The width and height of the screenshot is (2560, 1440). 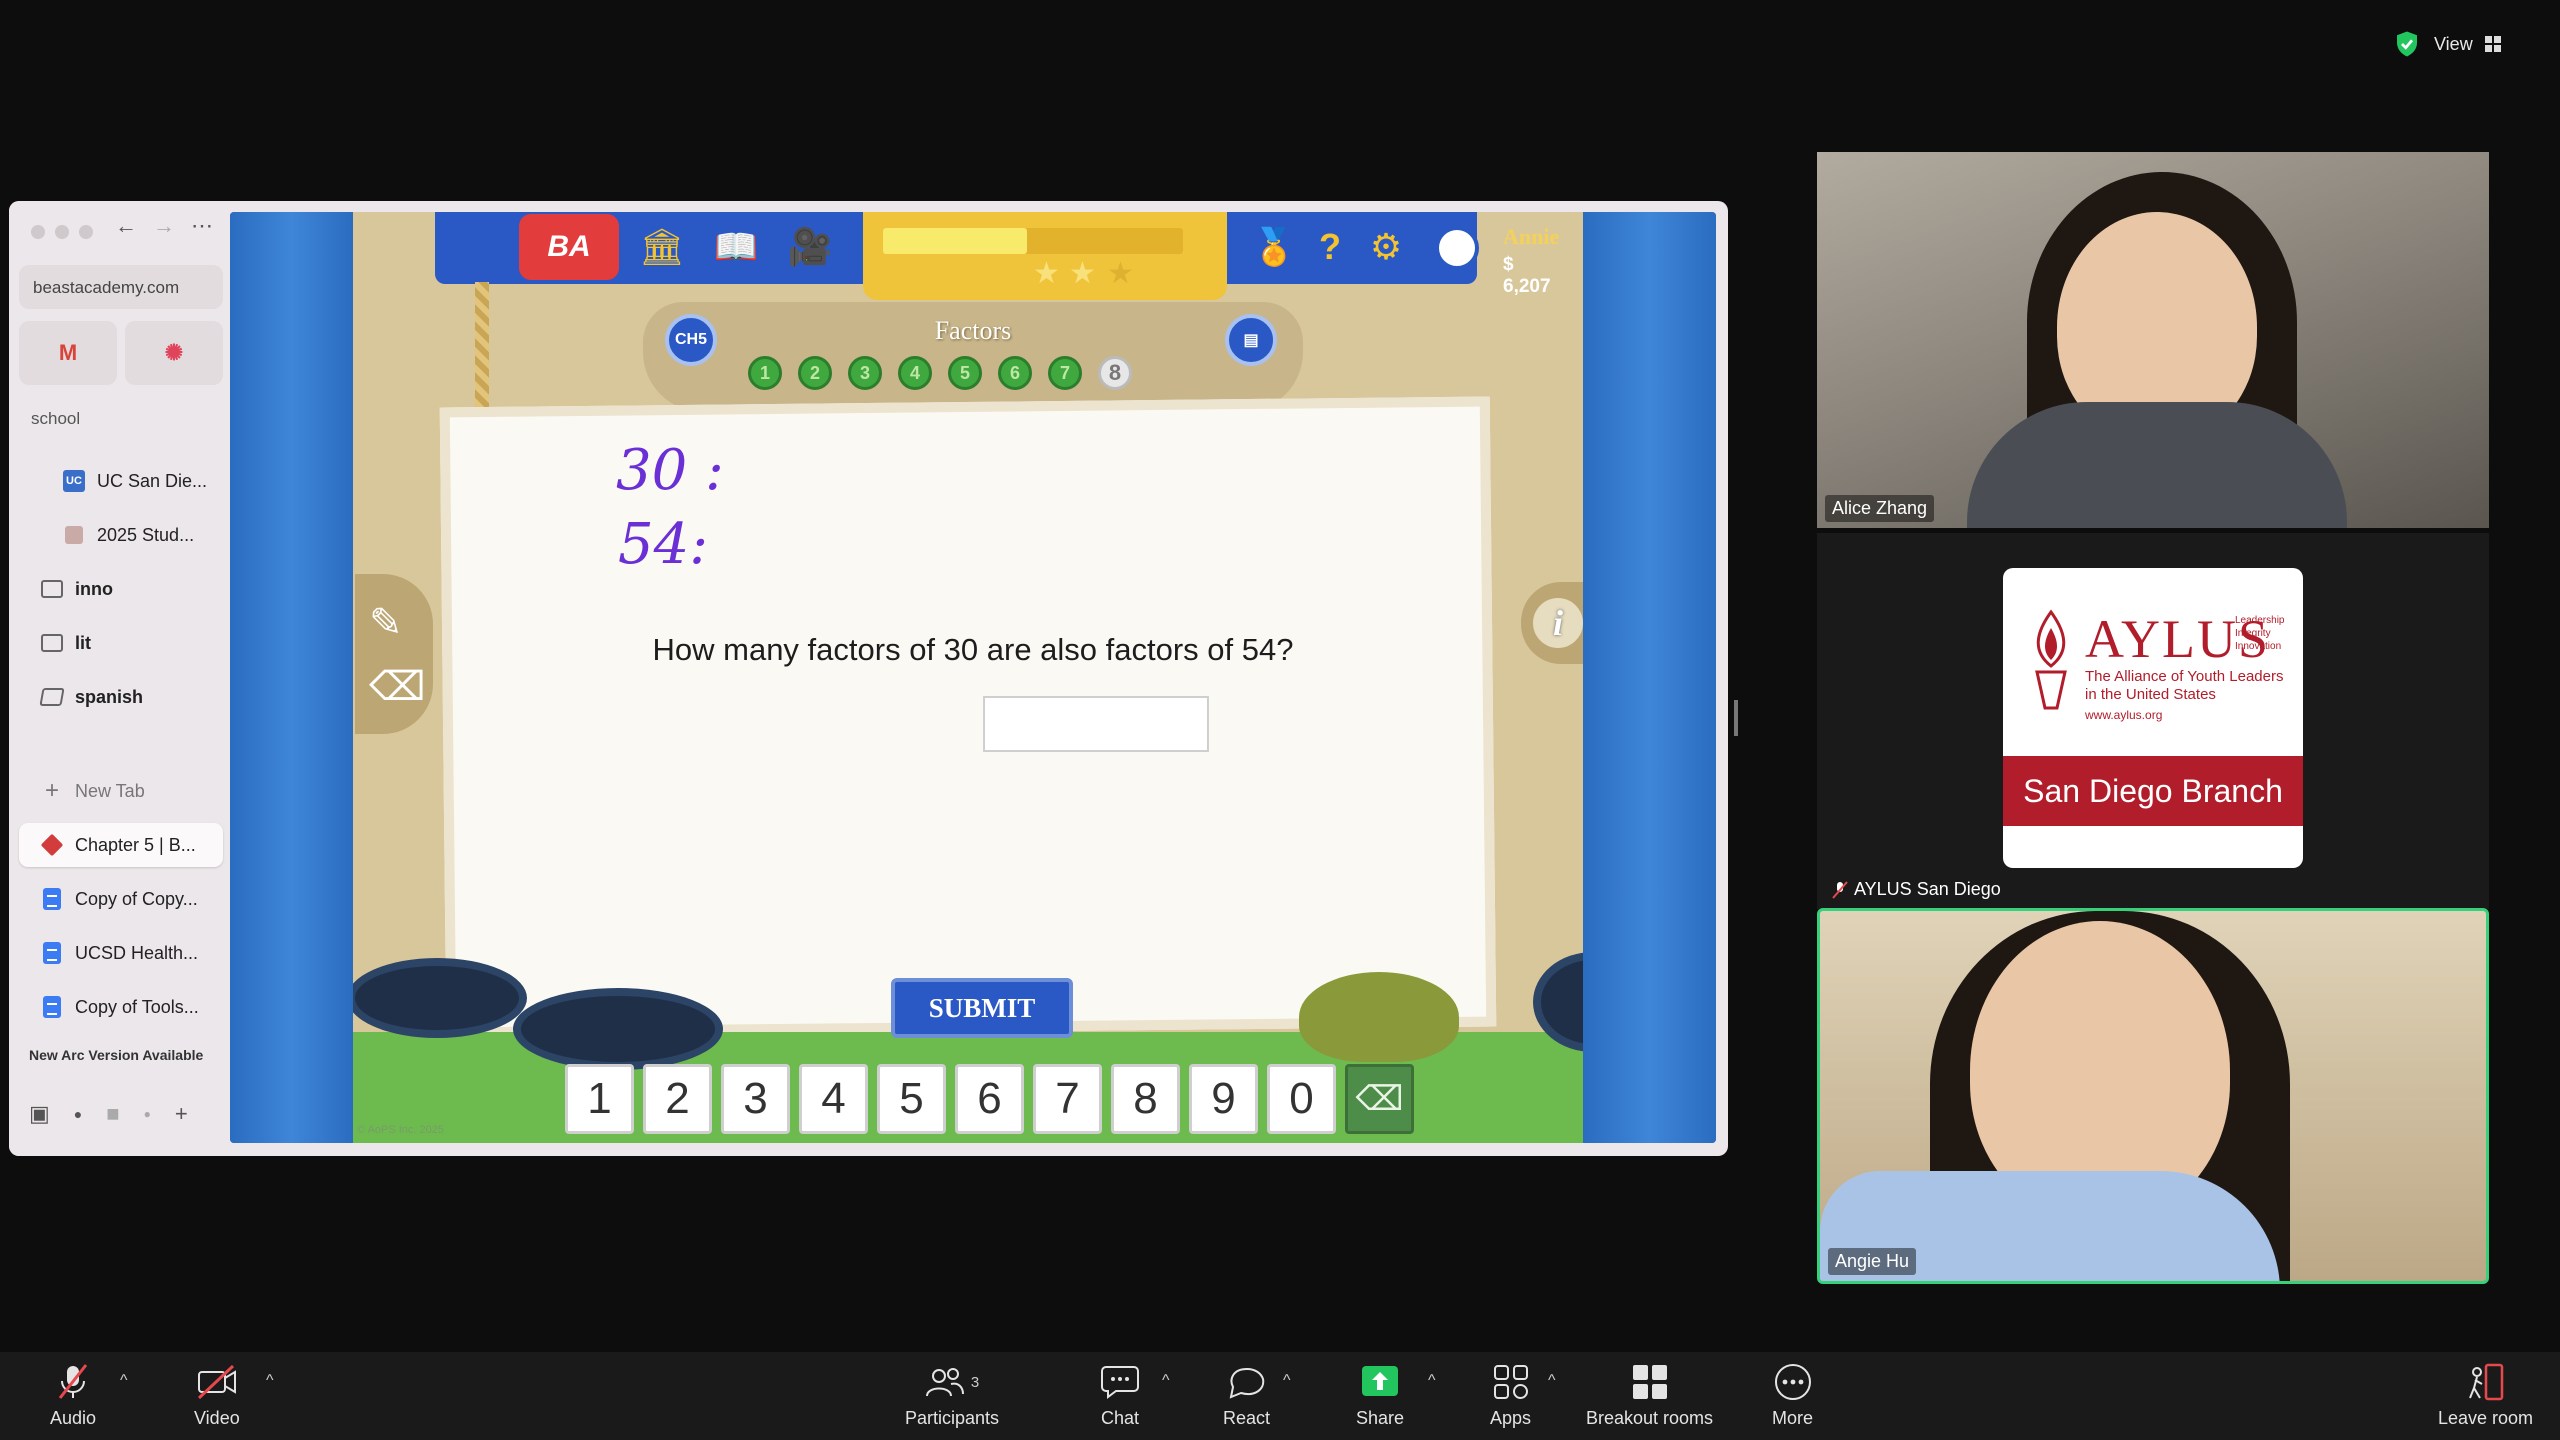 What do you see at coordinates (1558, 623) in the screenshot?
I see `info-button: i` at bounding box center [1558, 623].